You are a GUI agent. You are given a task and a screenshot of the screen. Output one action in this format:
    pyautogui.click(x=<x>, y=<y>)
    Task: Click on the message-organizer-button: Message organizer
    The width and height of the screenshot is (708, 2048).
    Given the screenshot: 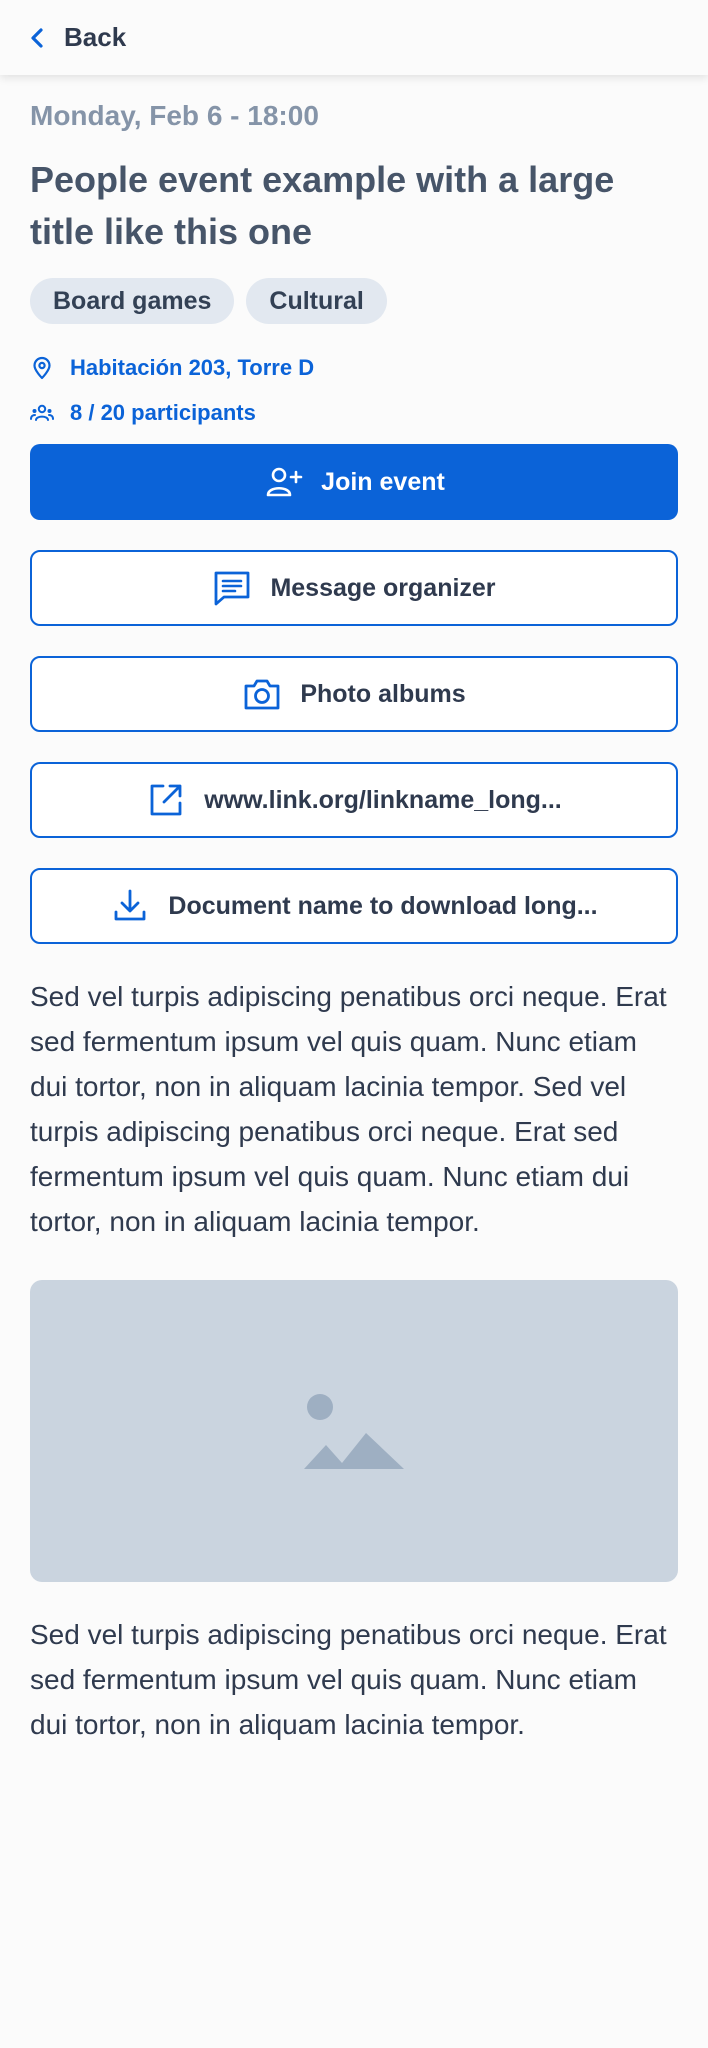 What is the action you would take?
    pyautogui.click(x=354, y=588)
    